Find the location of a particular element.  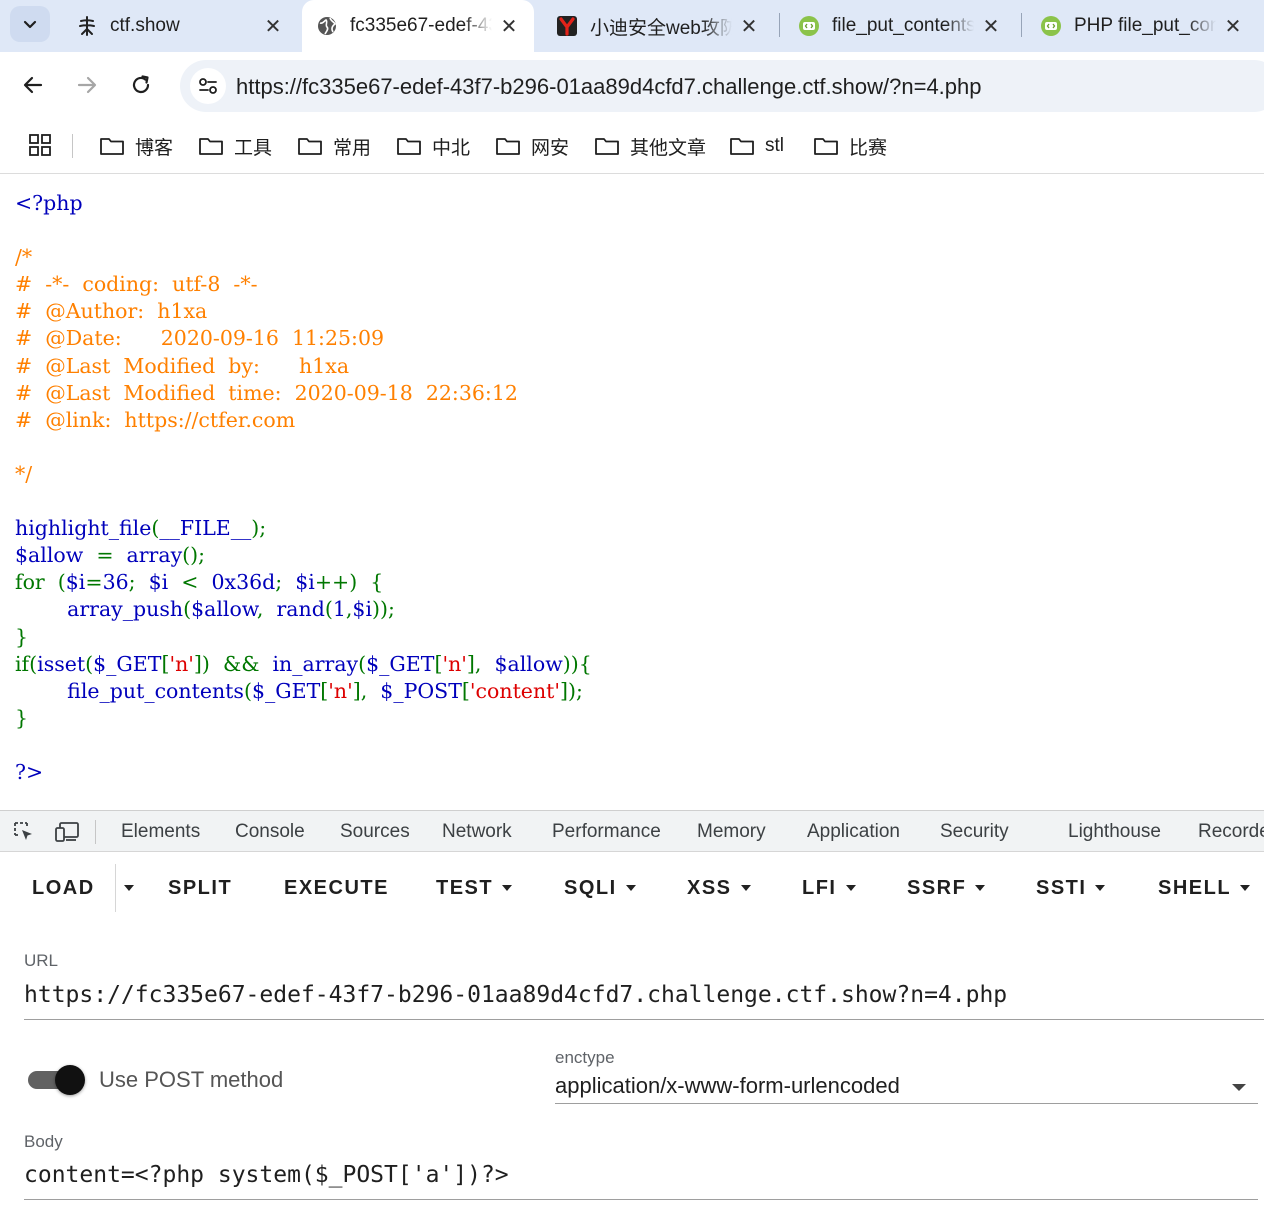

bookmark-folder-other-articles: 其他文章 is located at coordinates (650, 146).